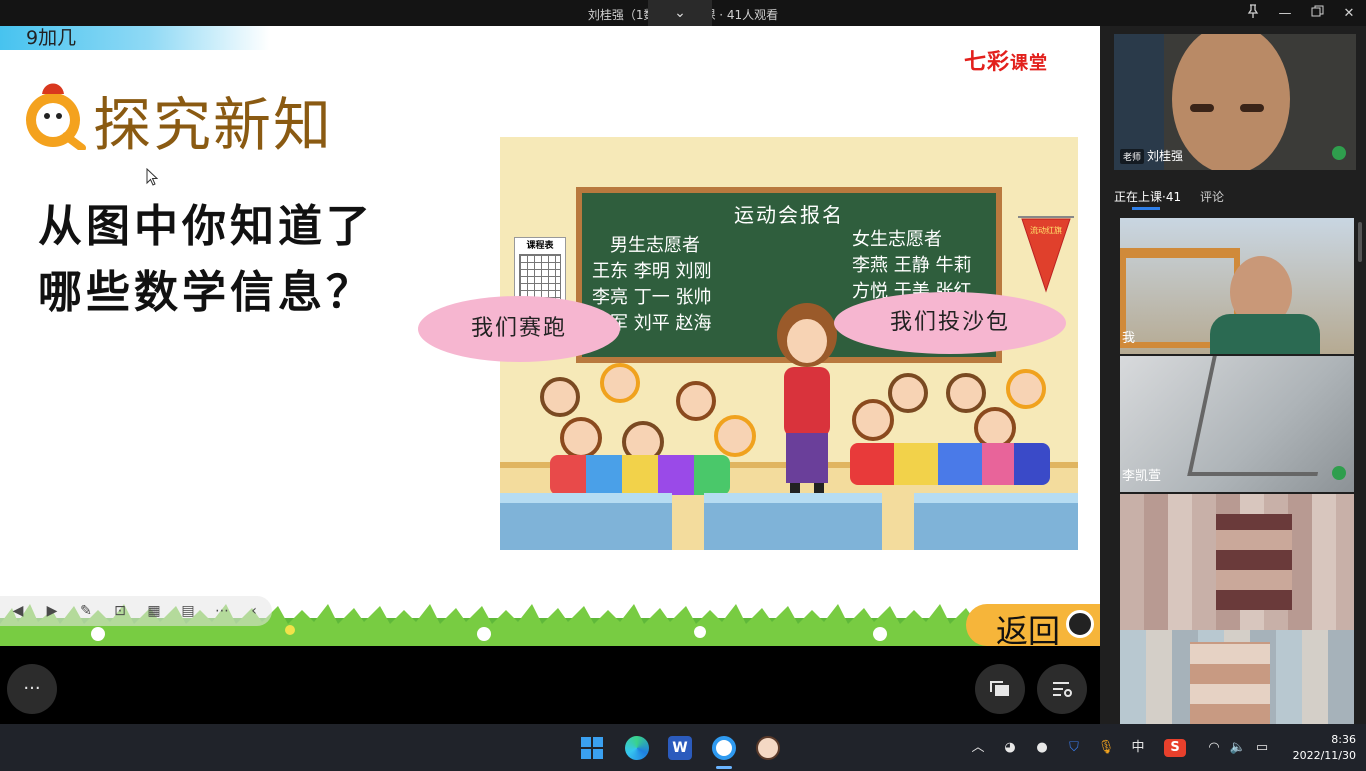  I want to click on title-bar: 刘桂强（1数…………课 · 41人观看 ⌄ — ✕, so click(683, 16).